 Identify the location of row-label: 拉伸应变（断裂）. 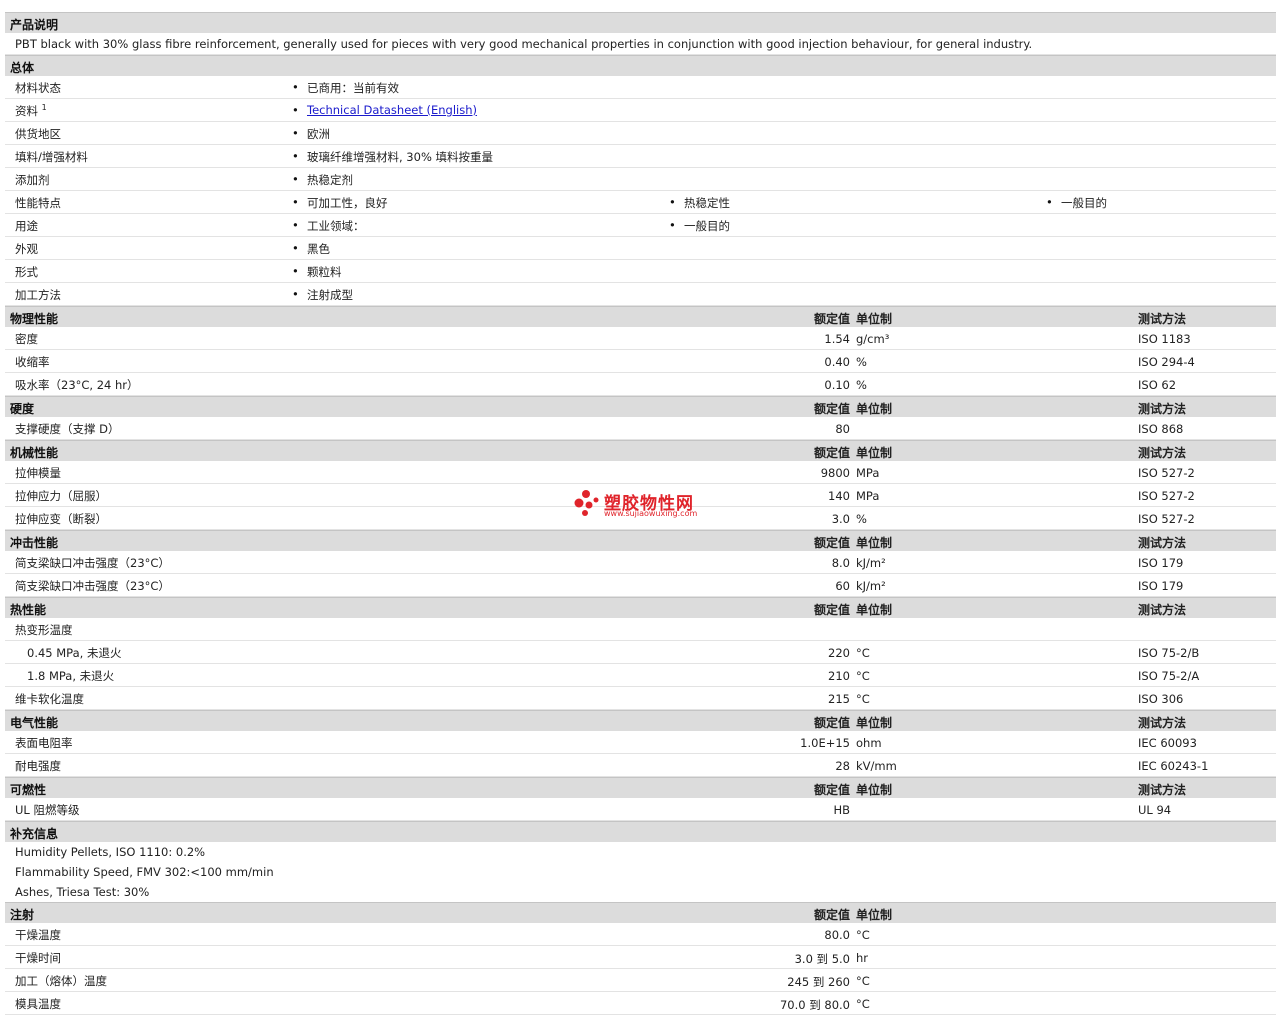
(61, 519).